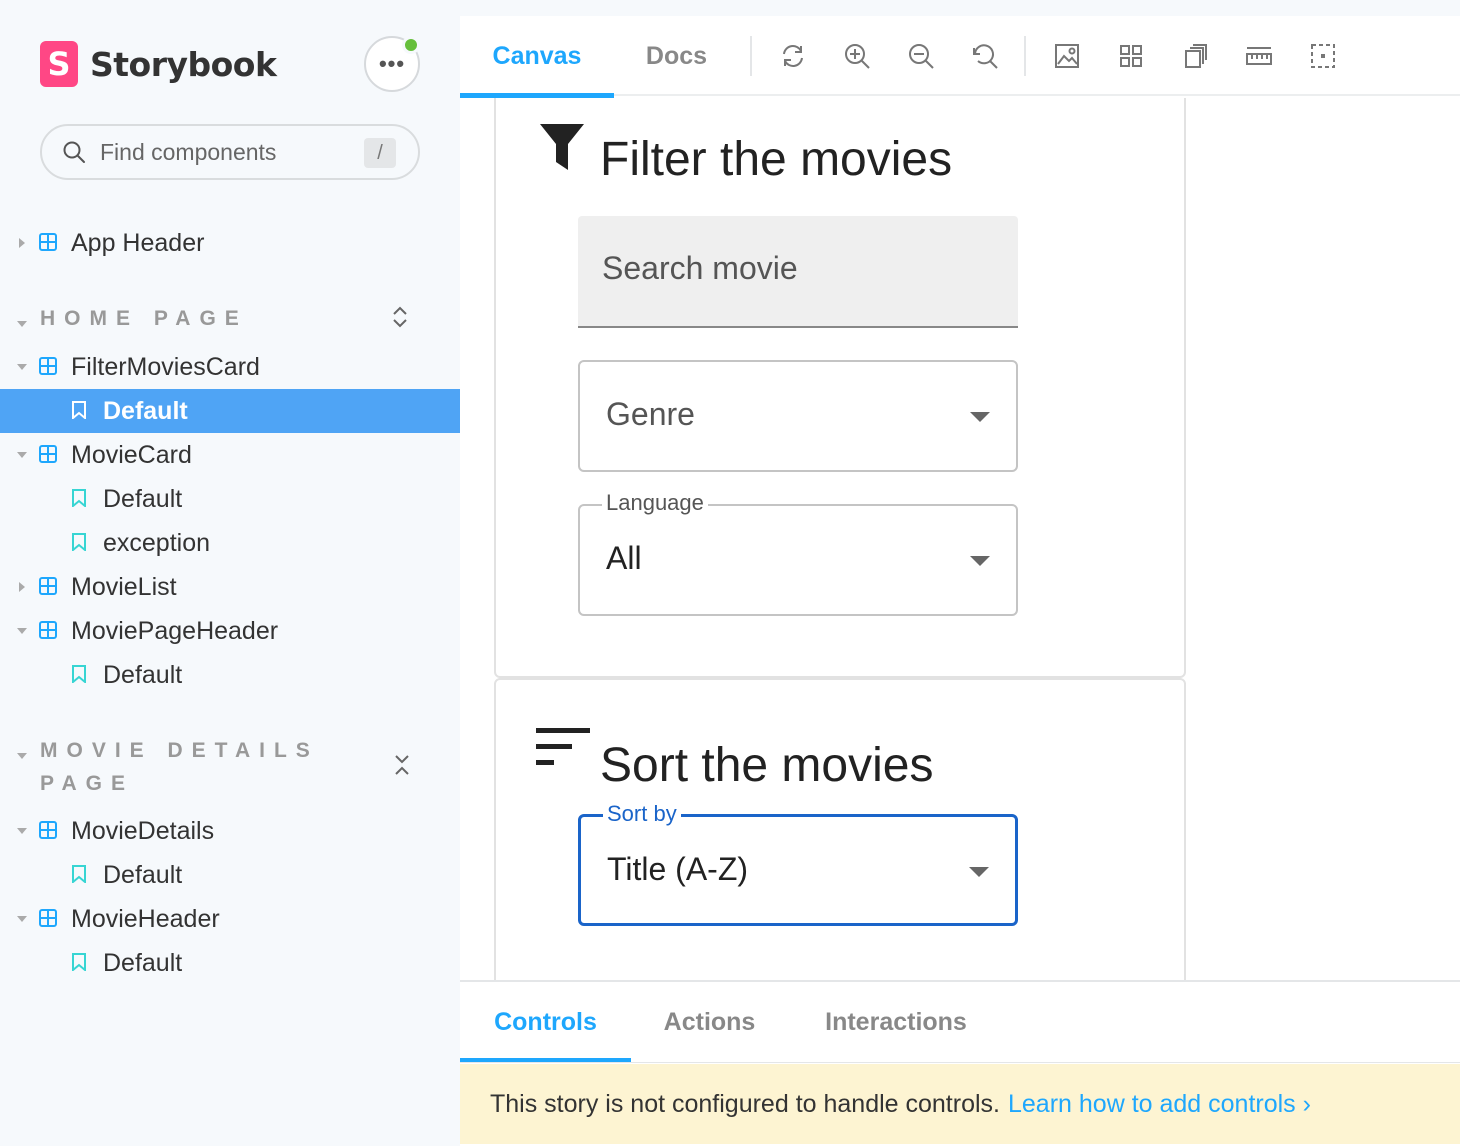 This screenshot has width=1460, height=1146. I want to click on group-title-line2: PAGE, so click(87, 783).